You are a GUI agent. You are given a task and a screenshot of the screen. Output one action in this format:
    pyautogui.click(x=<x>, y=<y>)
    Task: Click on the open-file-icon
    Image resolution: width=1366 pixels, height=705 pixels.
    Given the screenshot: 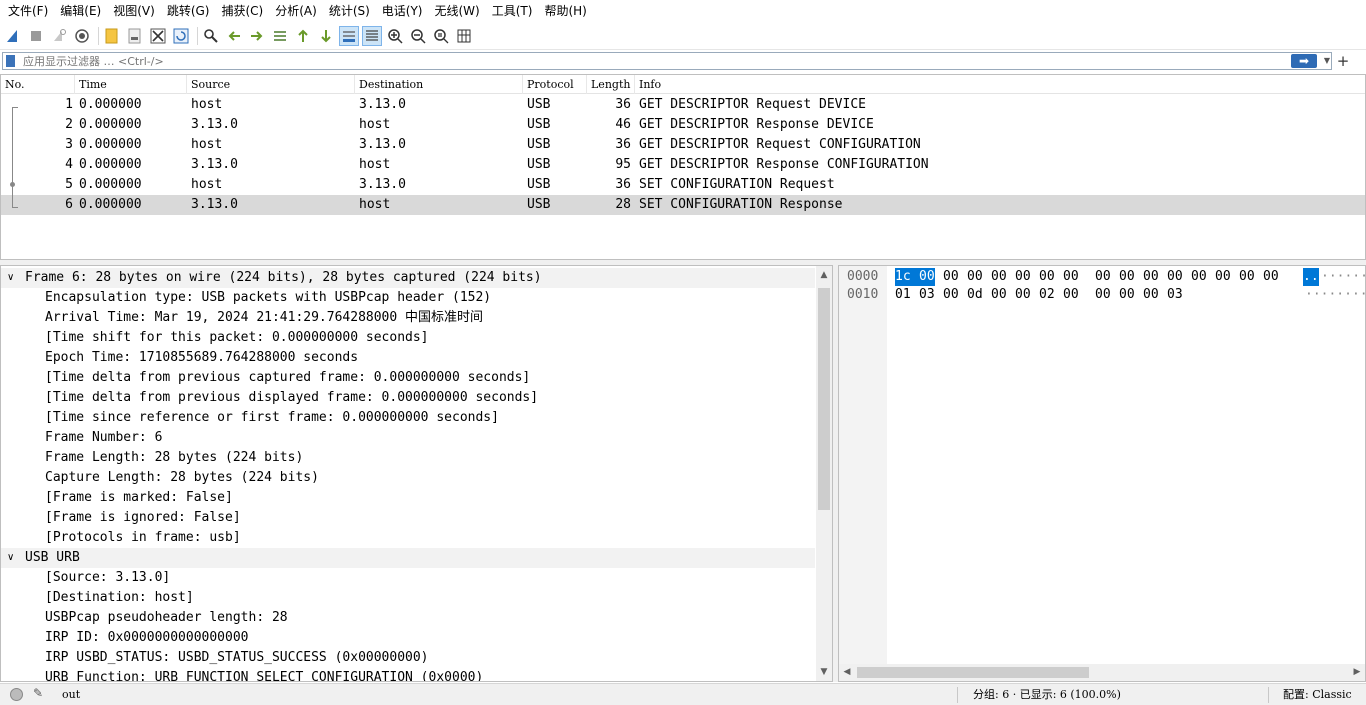 What is the action you would take?
    pyautogui.click(x=112, y=36)
    